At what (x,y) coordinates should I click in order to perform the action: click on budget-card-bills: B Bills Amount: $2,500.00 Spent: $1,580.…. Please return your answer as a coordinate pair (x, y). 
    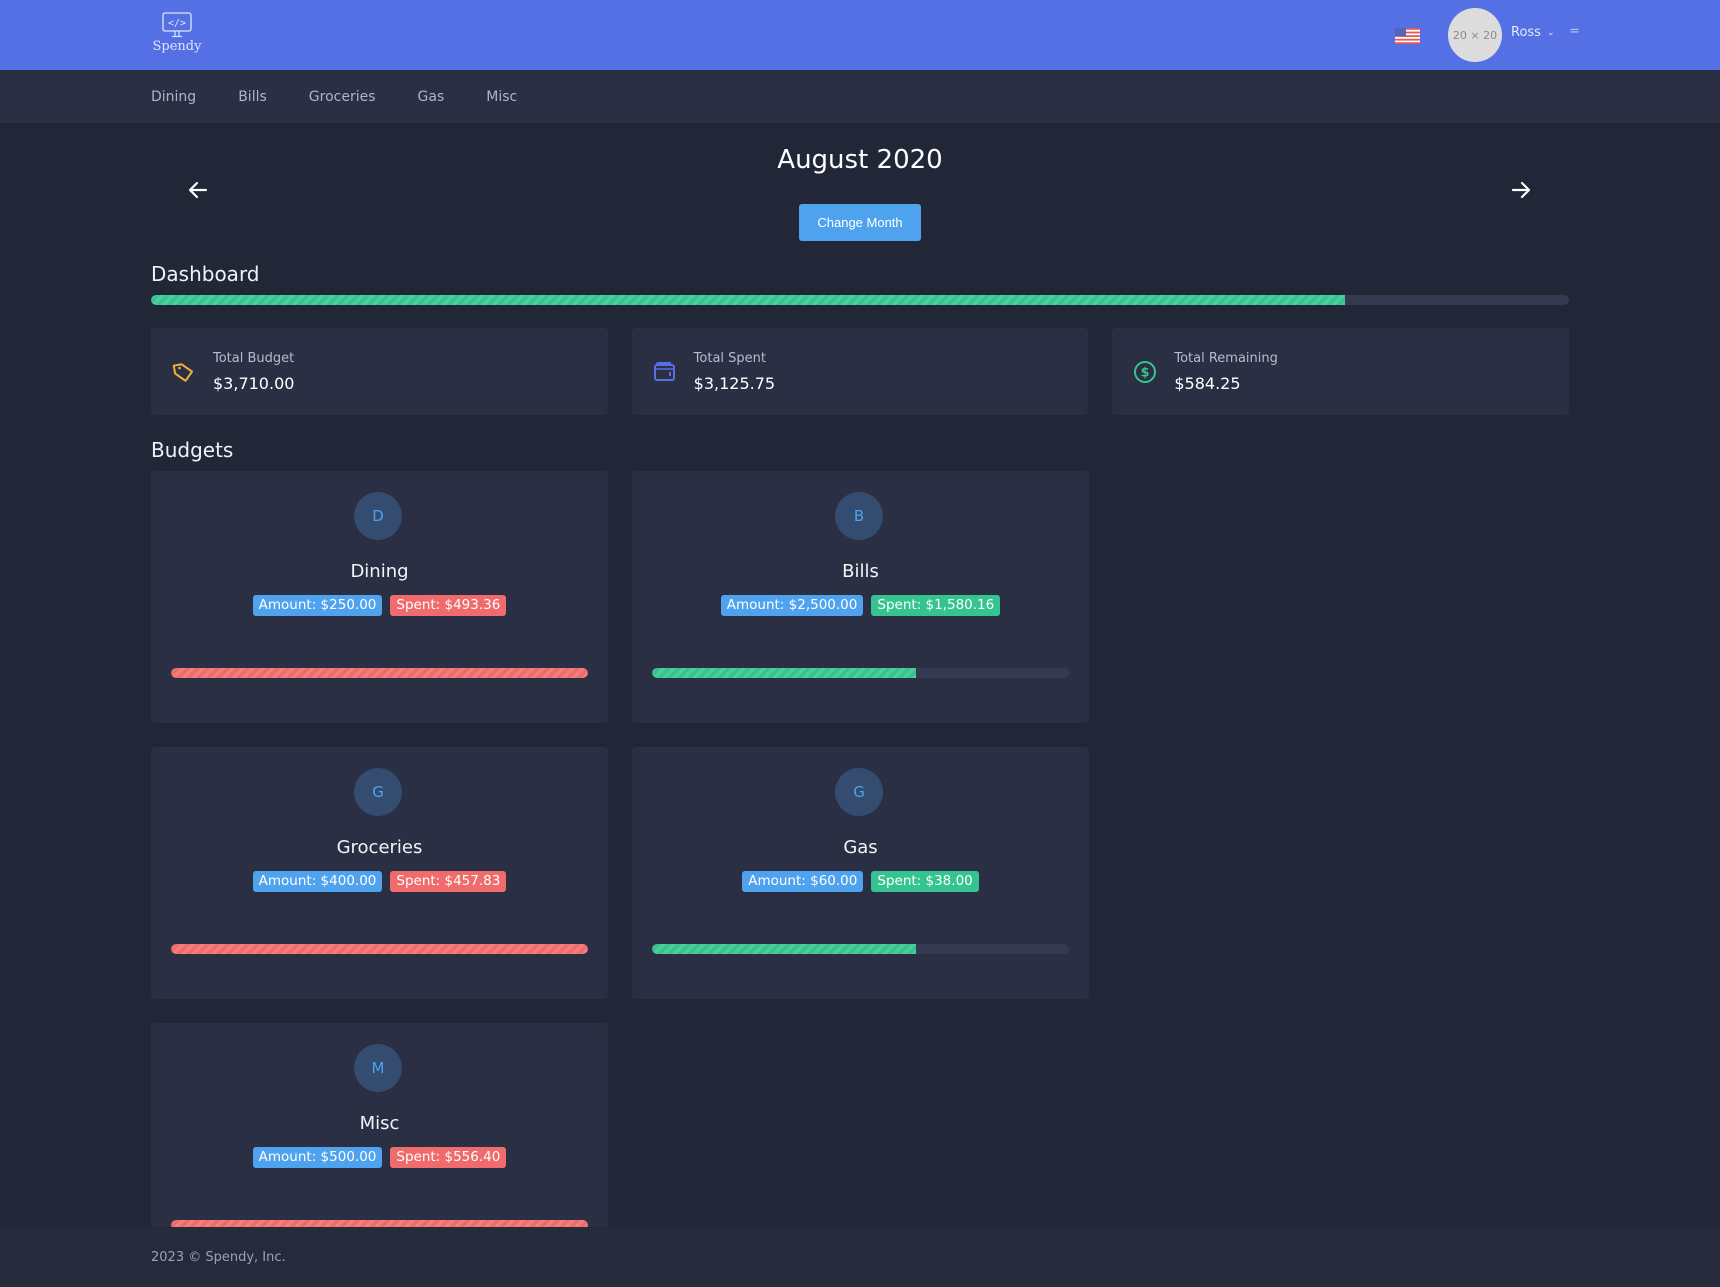
    Looking at the image, I should click on (860, 597).